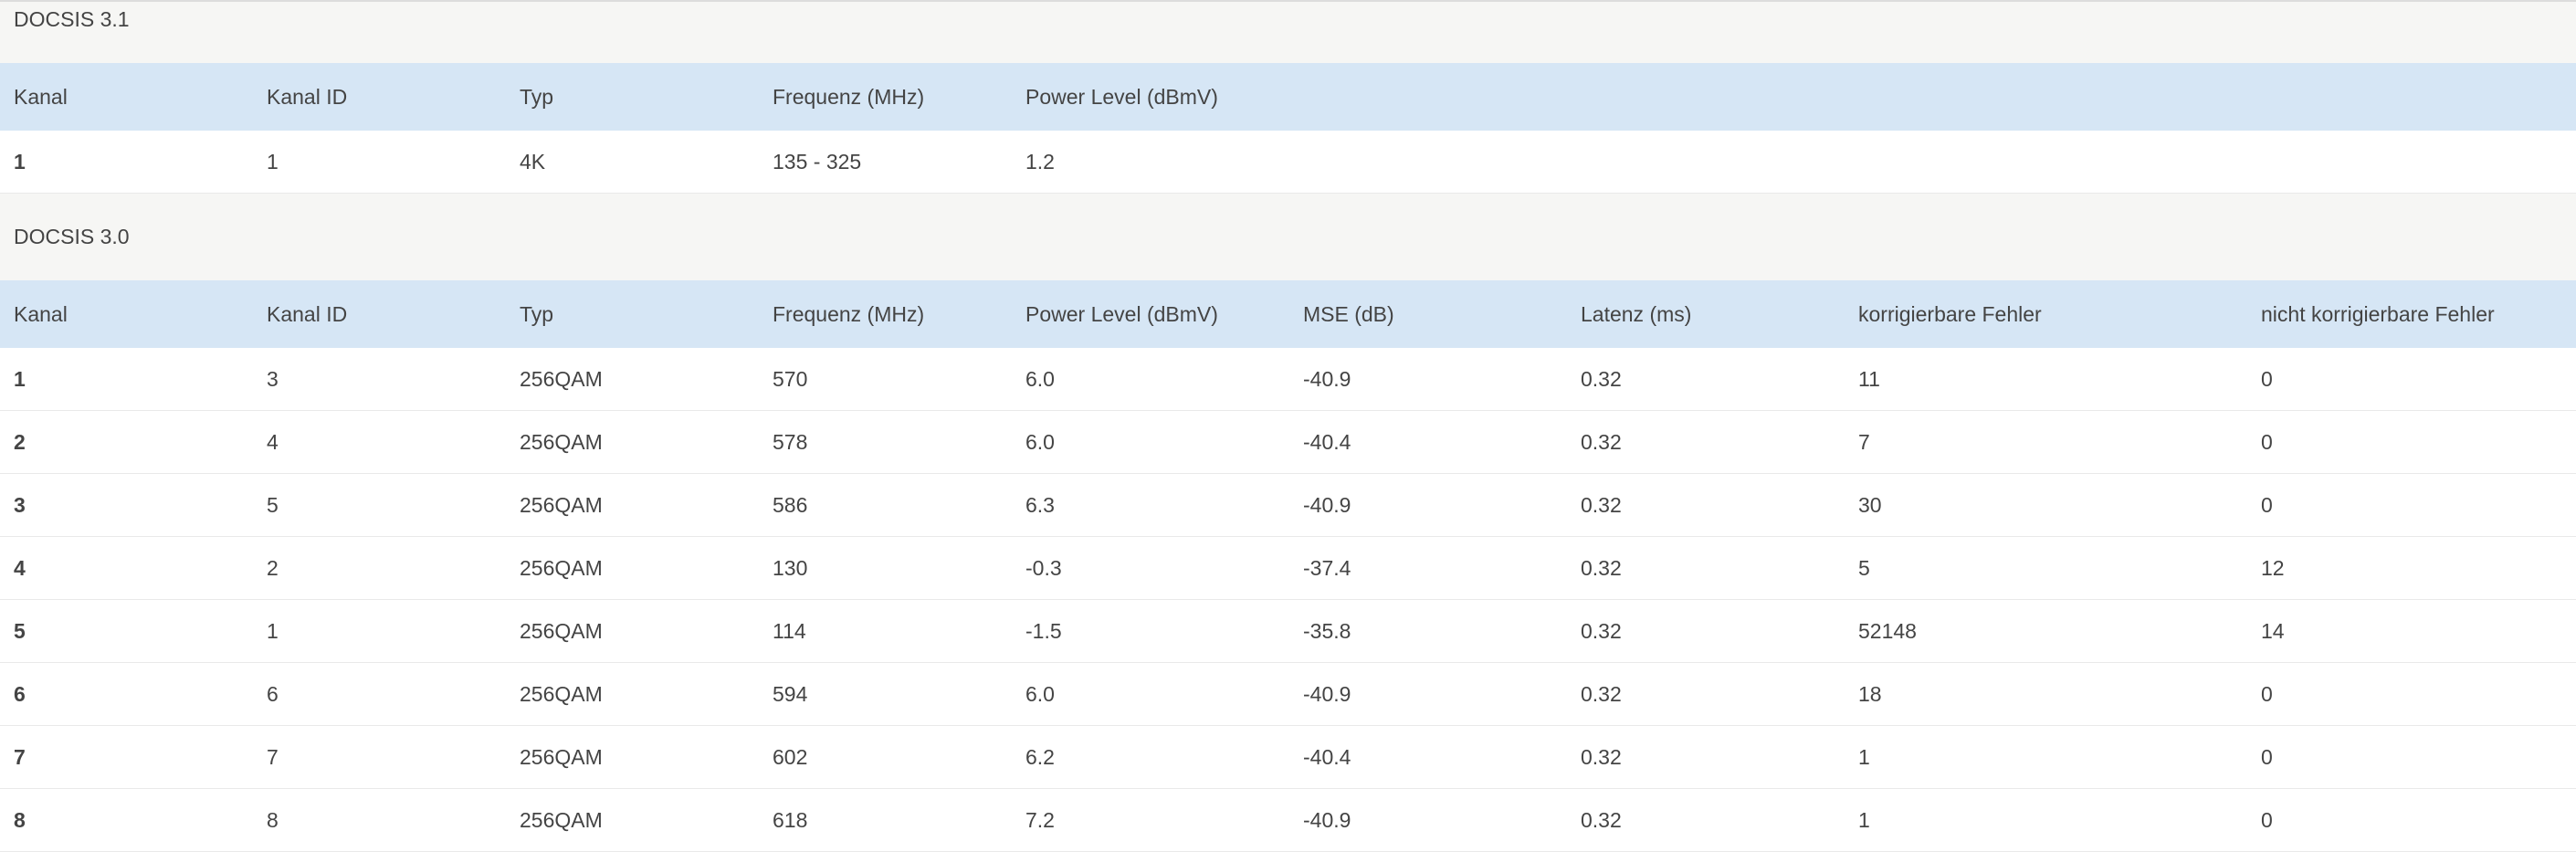 The image size is (2576, 852). Describe the element at coordinates (1288, 568) in the screenshot. I see `table-row: 4 2 256QAM 130 -0.3 -37.4 0.32 5 12` at that location.